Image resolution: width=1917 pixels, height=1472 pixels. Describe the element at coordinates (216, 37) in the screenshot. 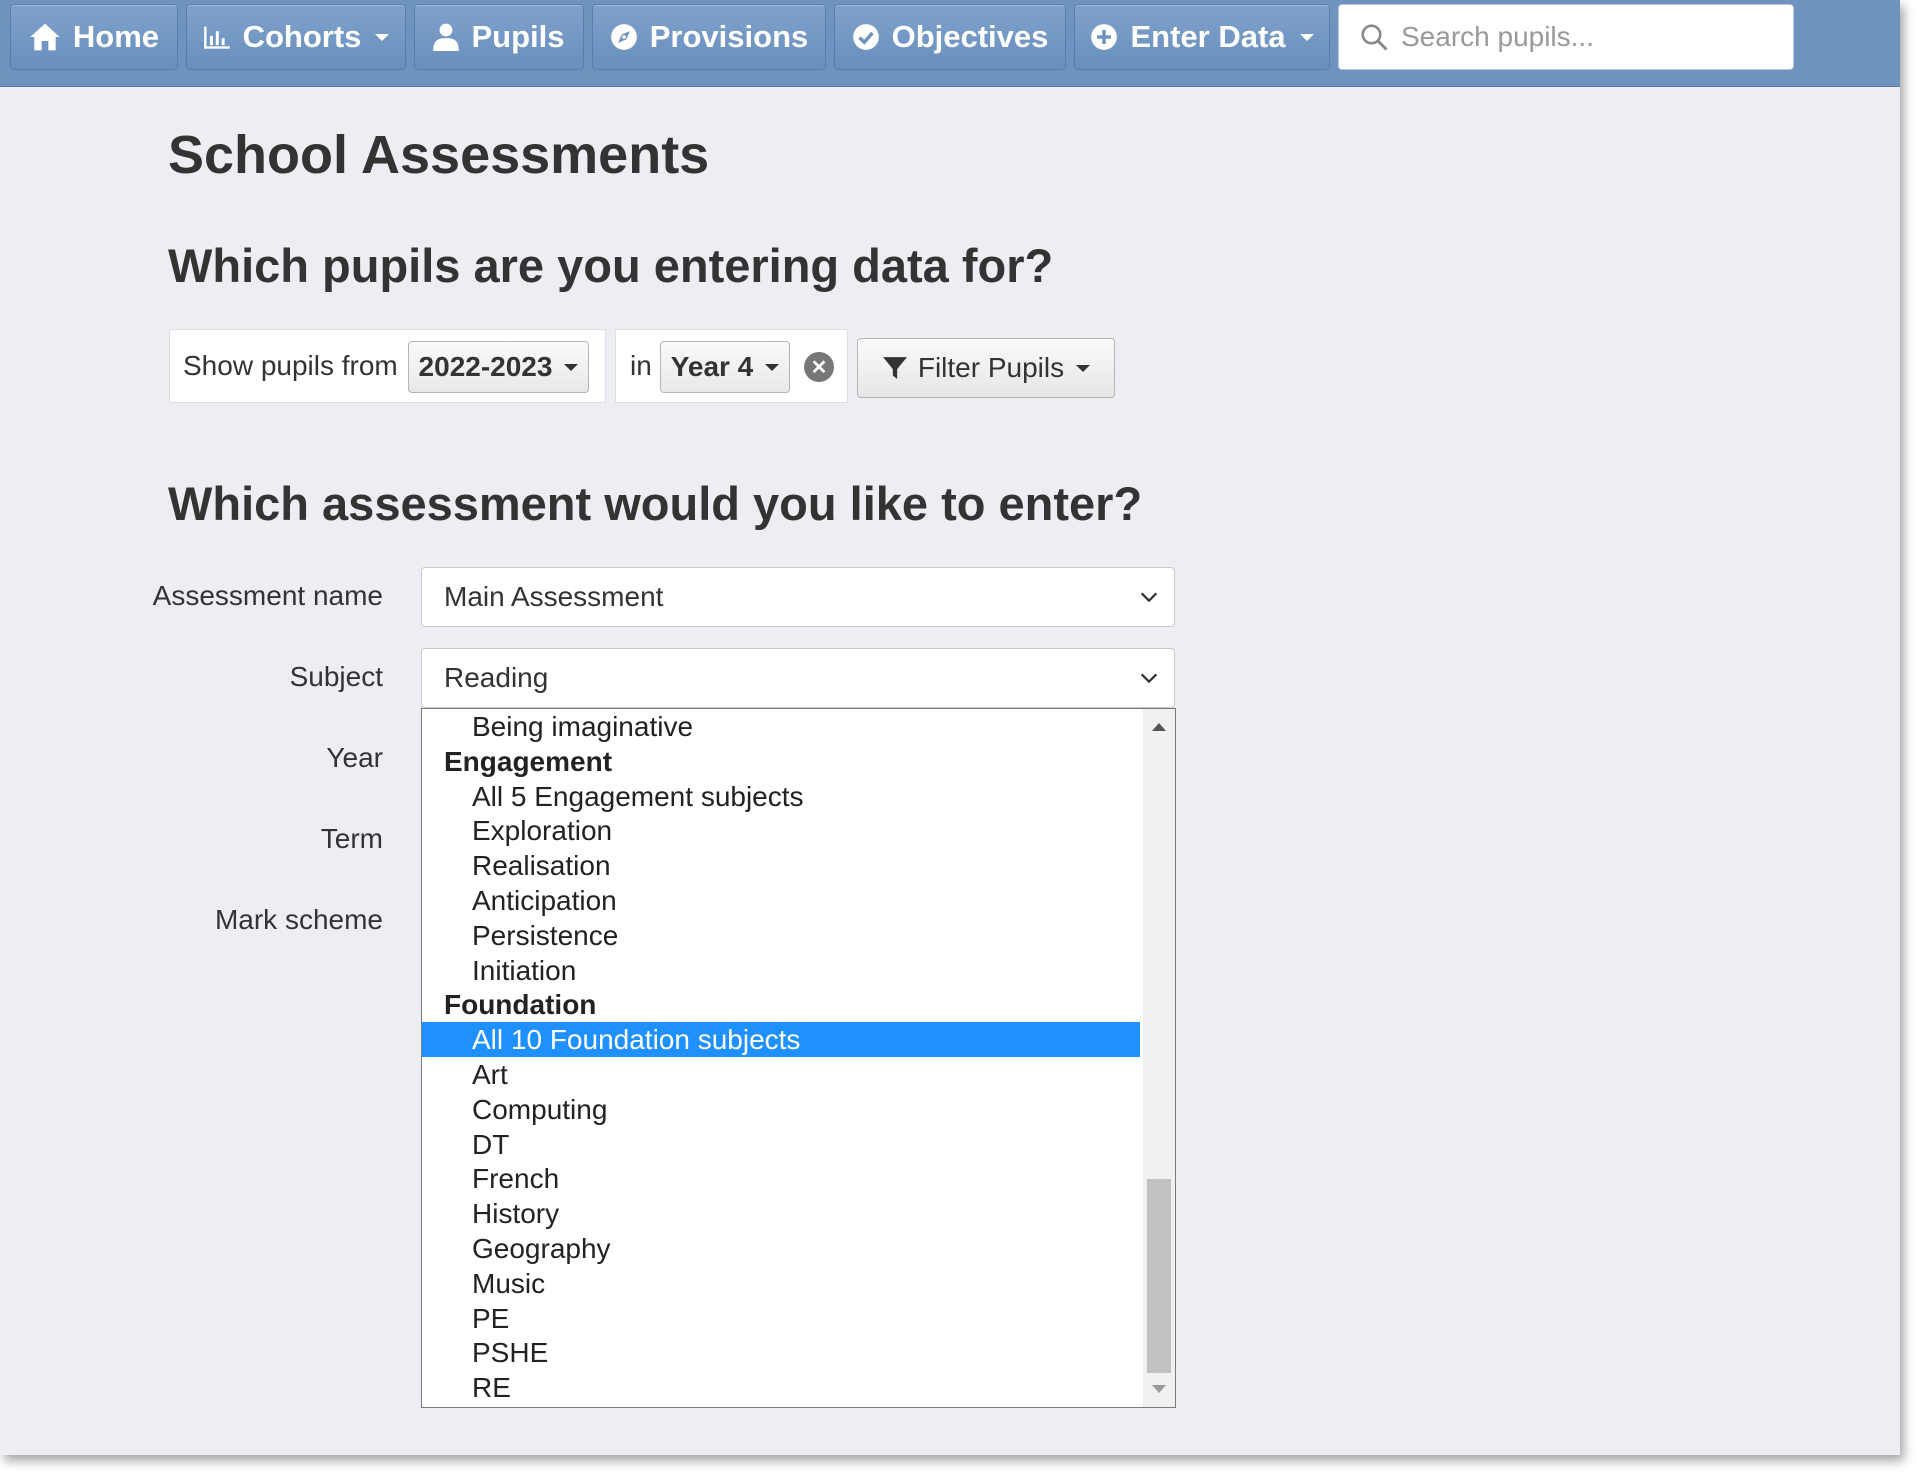

I see `bar-chart-icon` at that location.